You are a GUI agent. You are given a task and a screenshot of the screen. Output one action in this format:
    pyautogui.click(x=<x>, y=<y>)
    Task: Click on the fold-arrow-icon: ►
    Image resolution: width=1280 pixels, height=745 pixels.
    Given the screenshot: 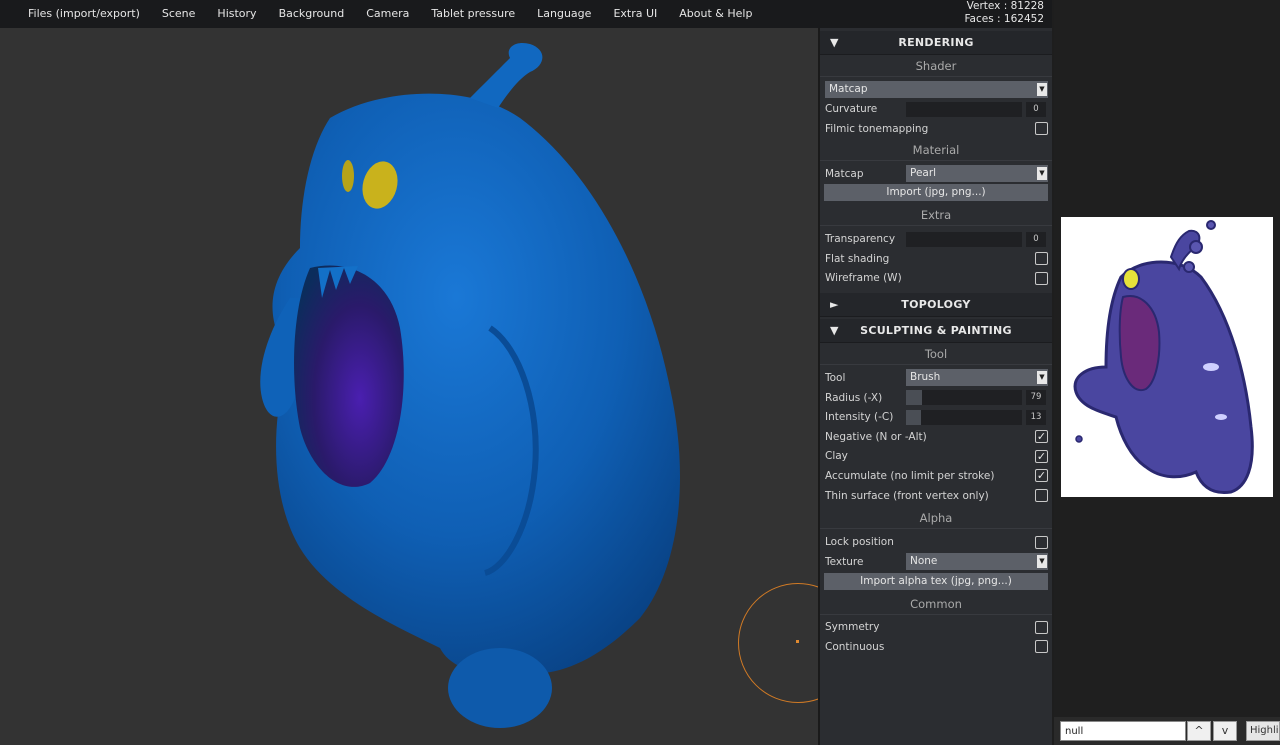 What is the action you would take?
    pyautogui.click(x=834, y=305)
    